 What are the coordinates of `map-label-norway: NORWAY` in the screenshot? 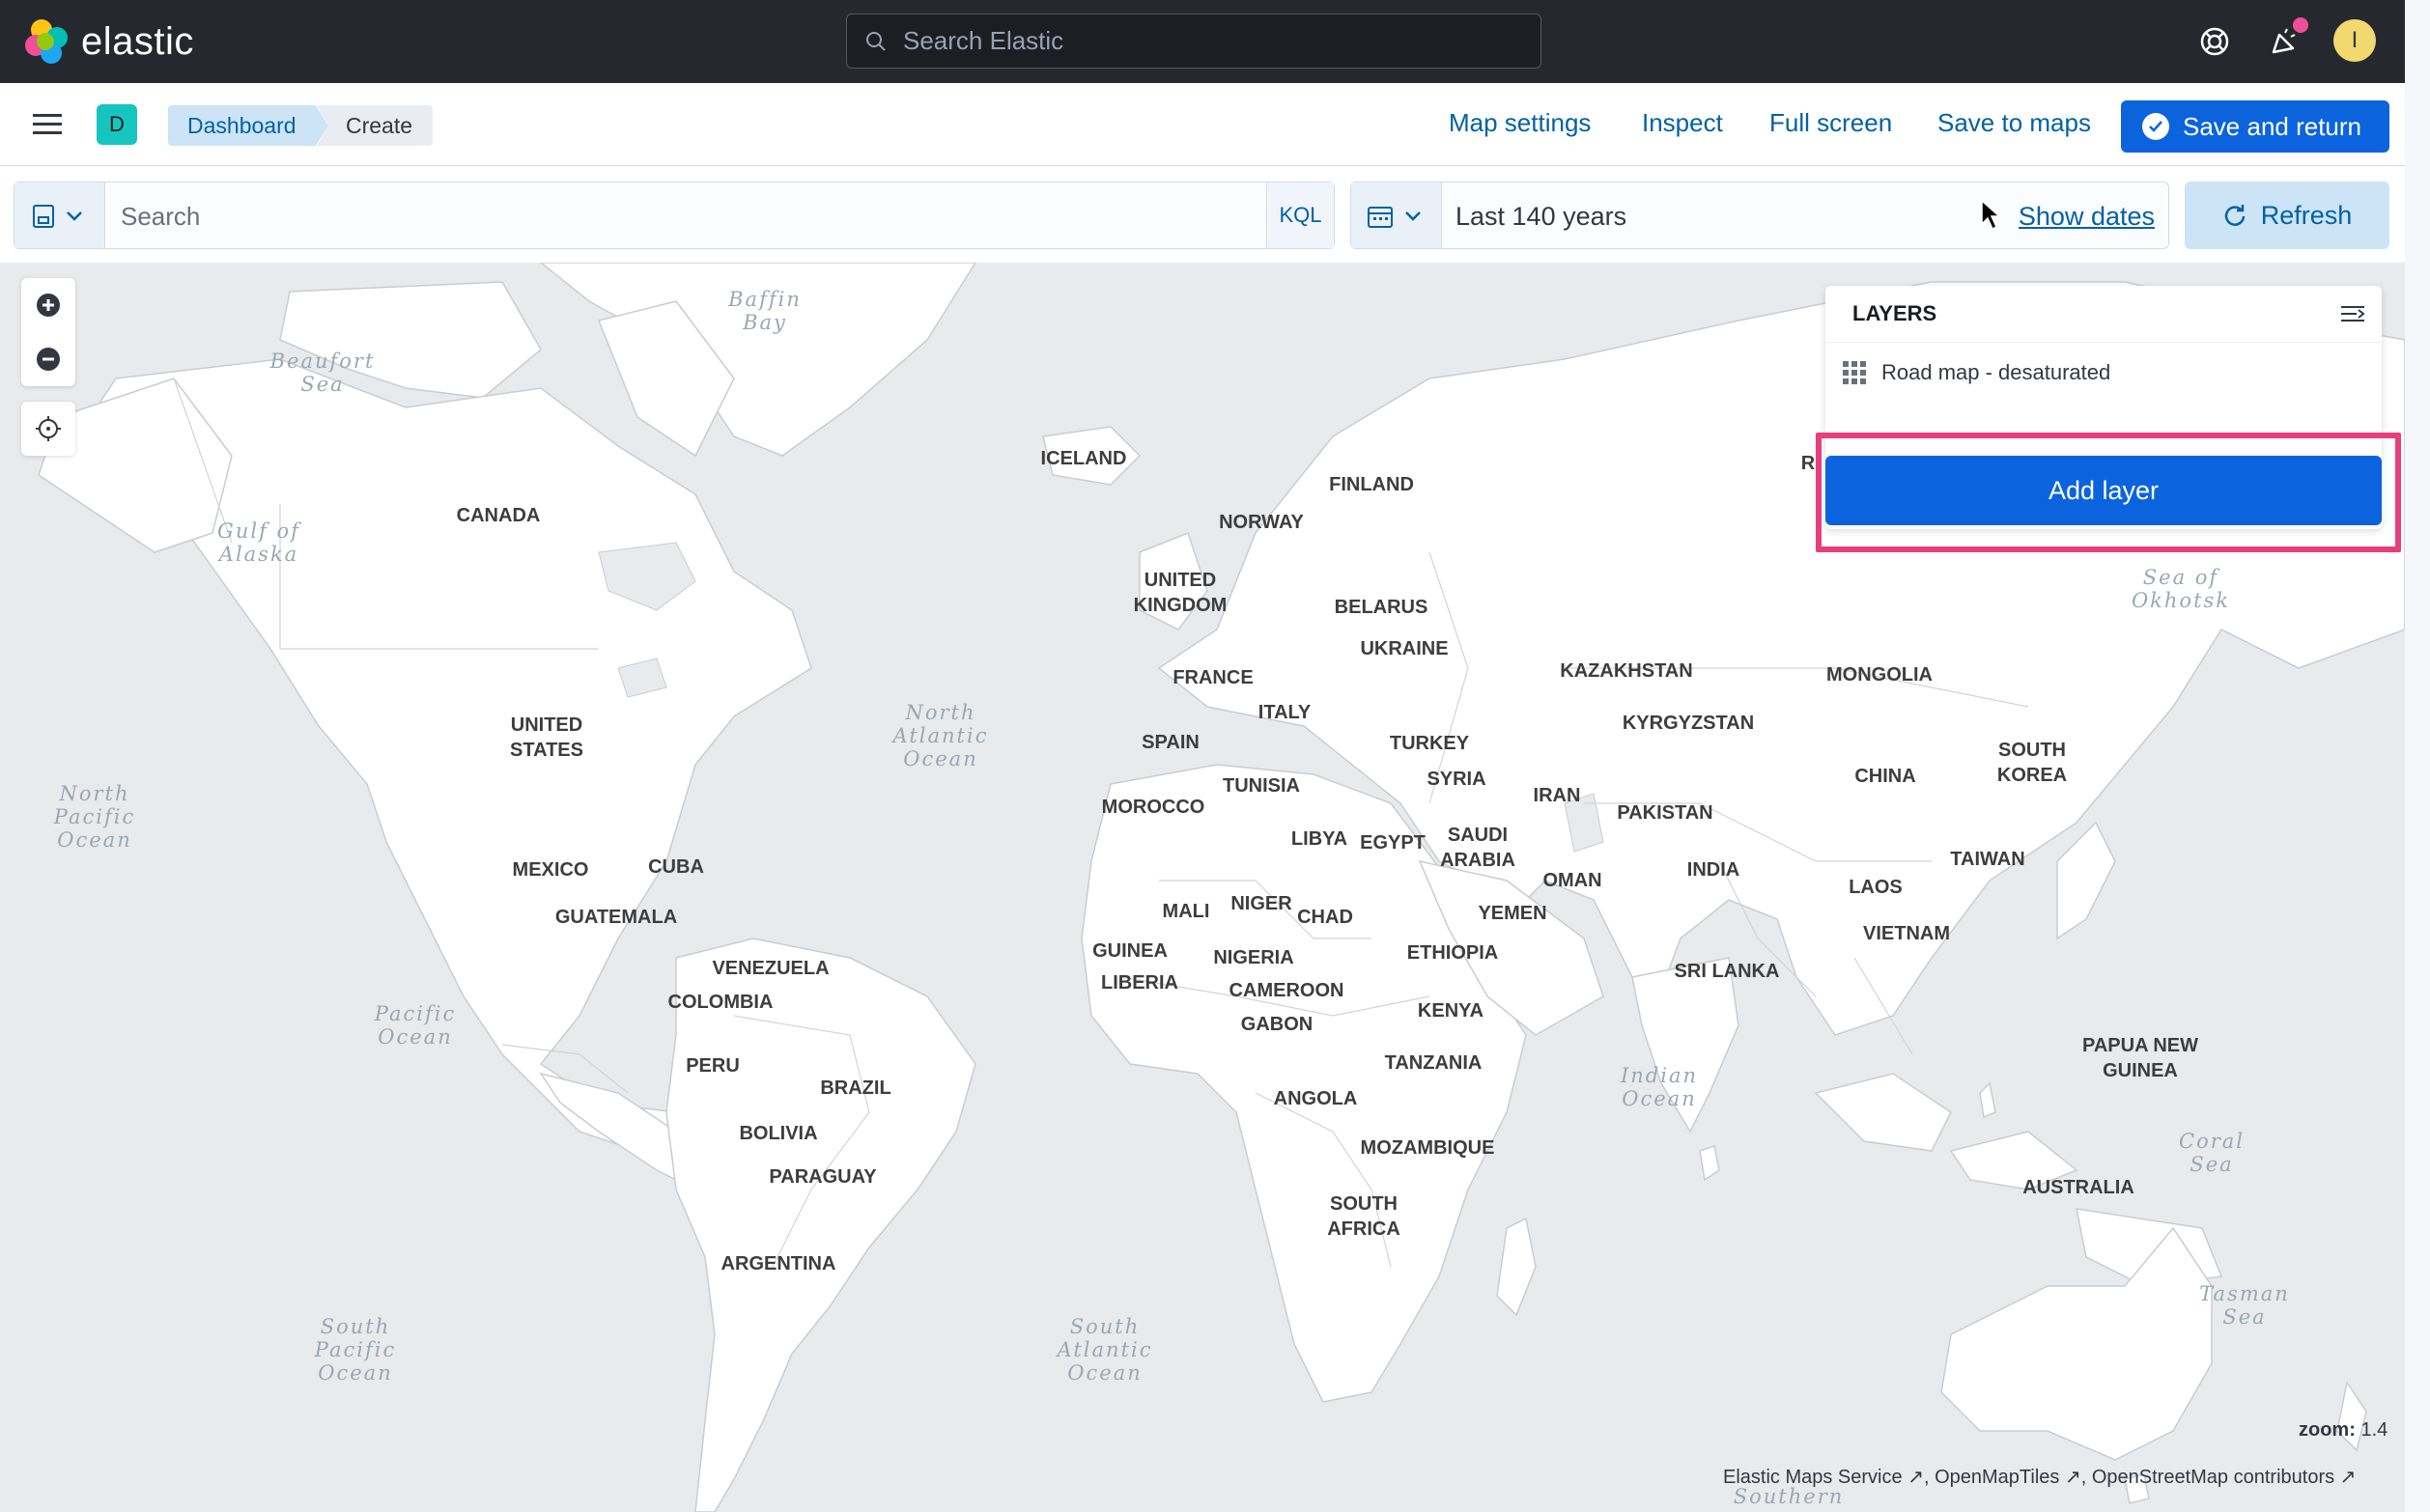 It's located at (1261, 523).